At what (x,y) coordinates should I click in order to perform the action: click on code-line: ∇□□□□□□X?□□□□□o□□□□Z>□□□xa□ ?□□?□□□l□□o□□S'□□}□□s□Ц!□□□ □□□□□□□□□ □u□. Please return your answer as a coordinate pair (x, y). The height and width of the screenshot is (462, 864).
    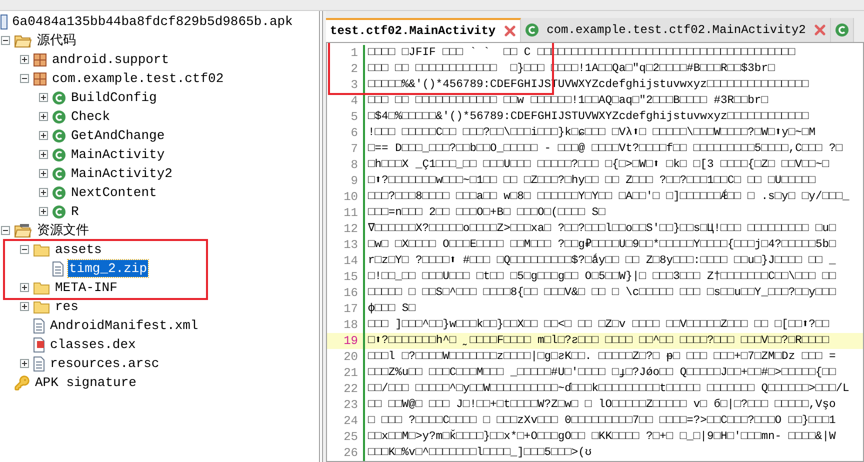
    Looking at the image, I should click on (601, 229).